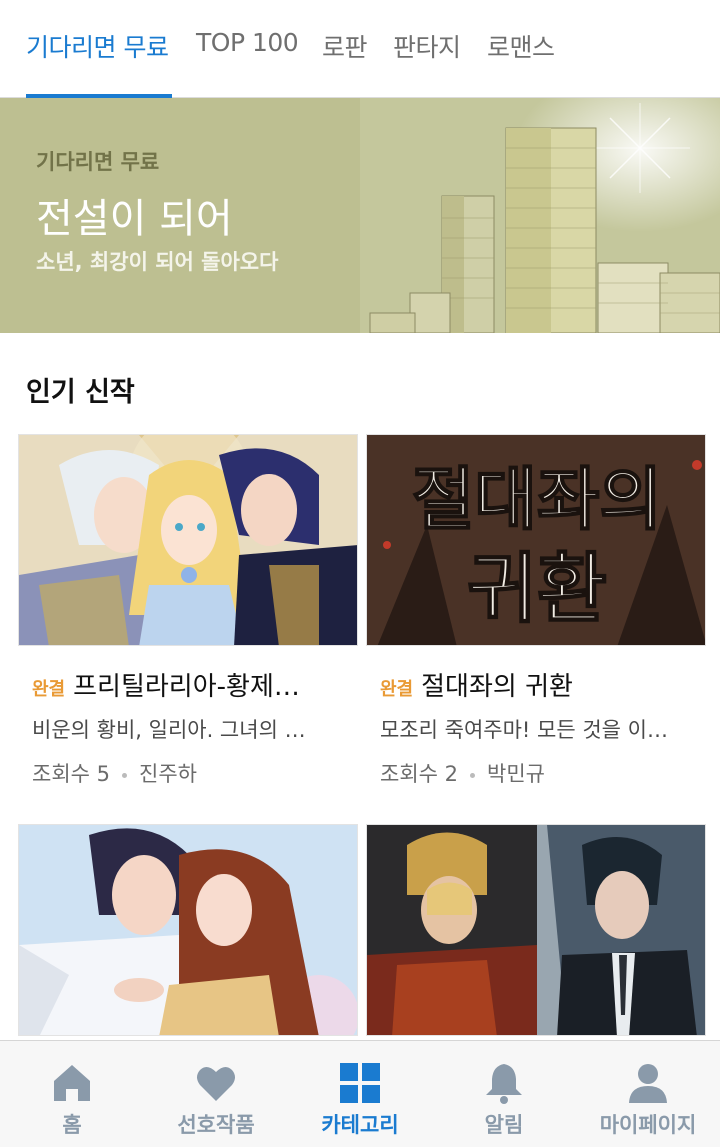  What do you see at coordinates (134, 219) in the screenshot?
I see `banner-title: 전설이 되어` at bounding box center [134, 219].